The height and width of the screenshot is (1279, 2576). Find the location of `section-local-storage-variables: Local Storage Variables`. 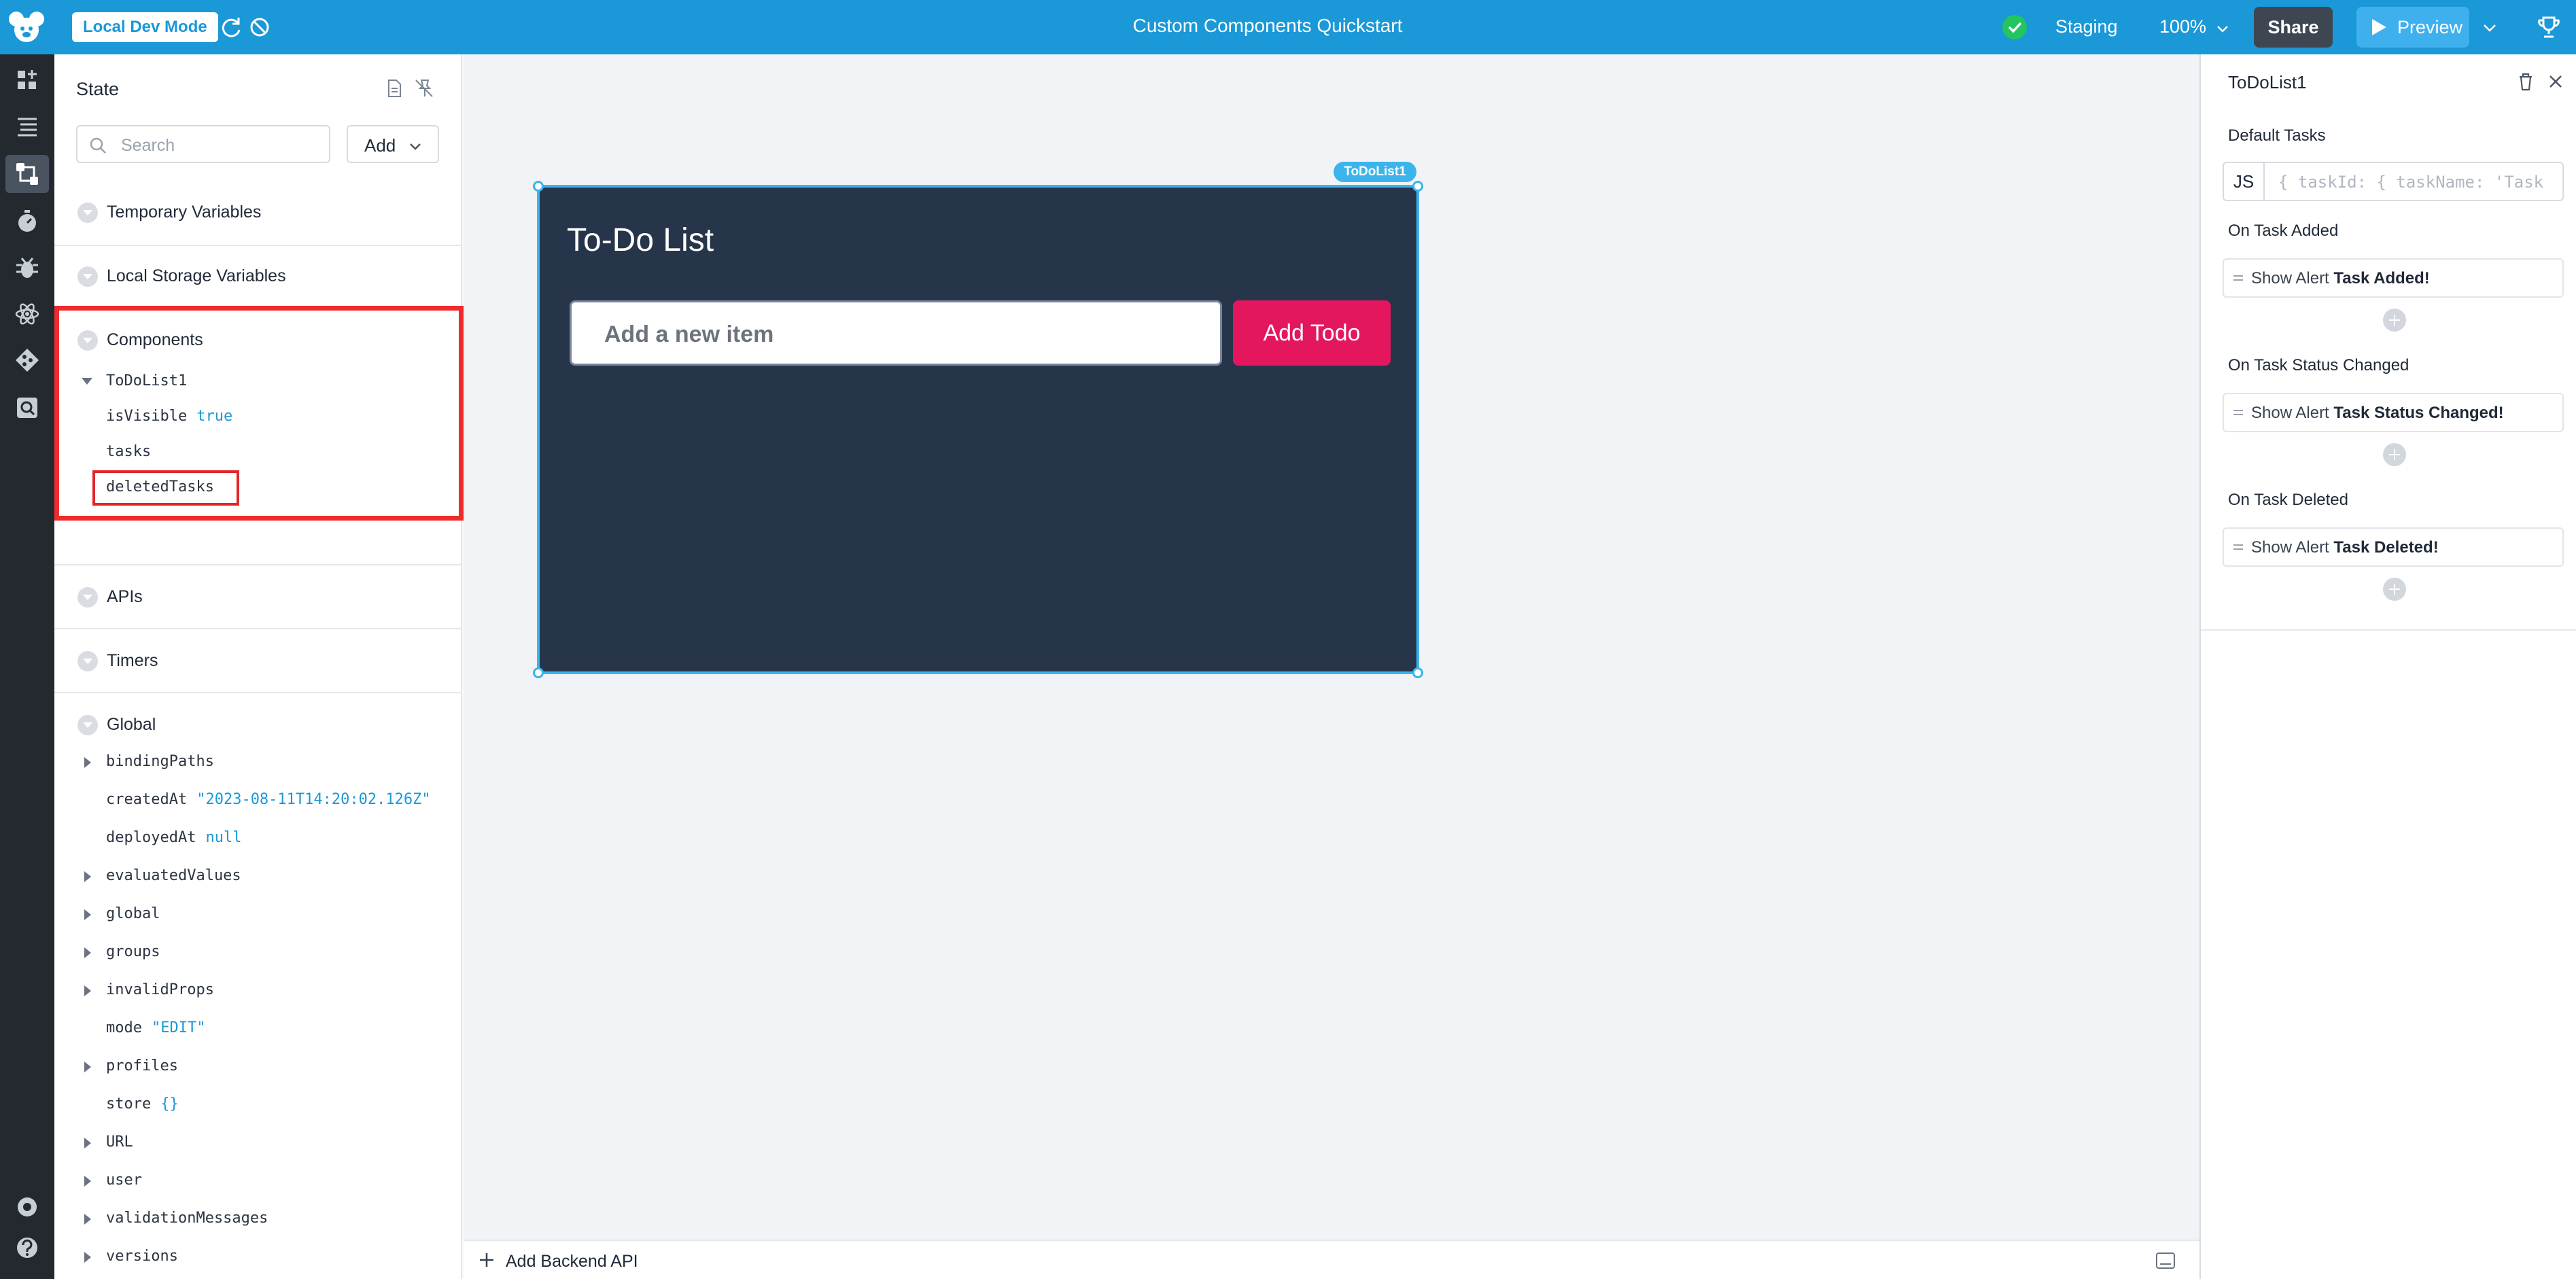

section-local-storage-variables: Local Storage Variables is located at coordinates (257, 278).